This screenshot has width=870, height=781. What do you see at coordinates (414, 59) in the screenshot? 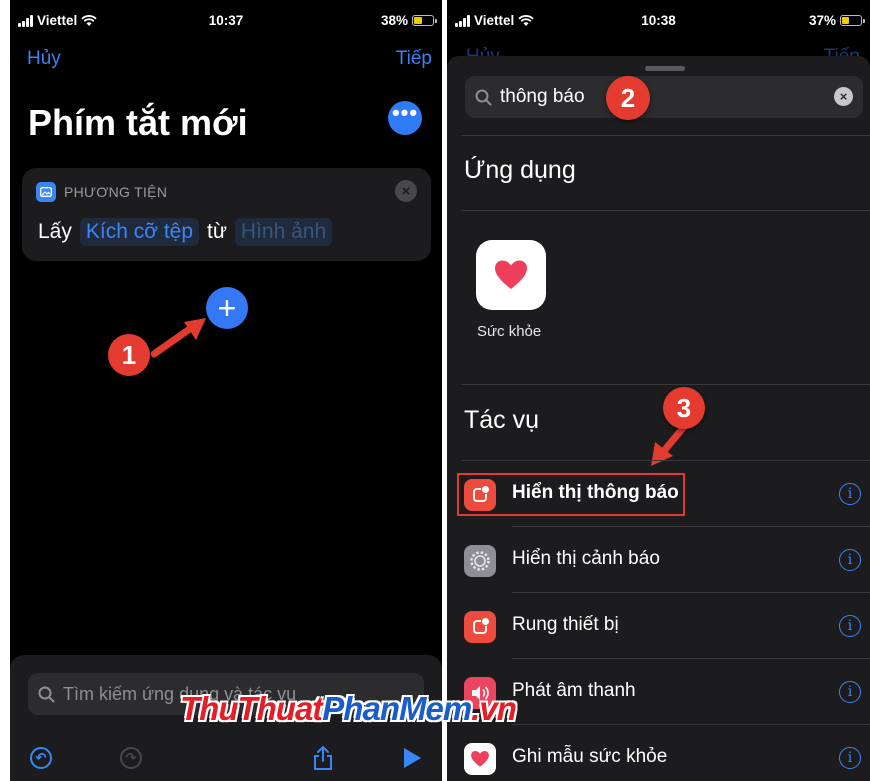
I see `next-button: Tiếp` at bounding box center [414, 59].